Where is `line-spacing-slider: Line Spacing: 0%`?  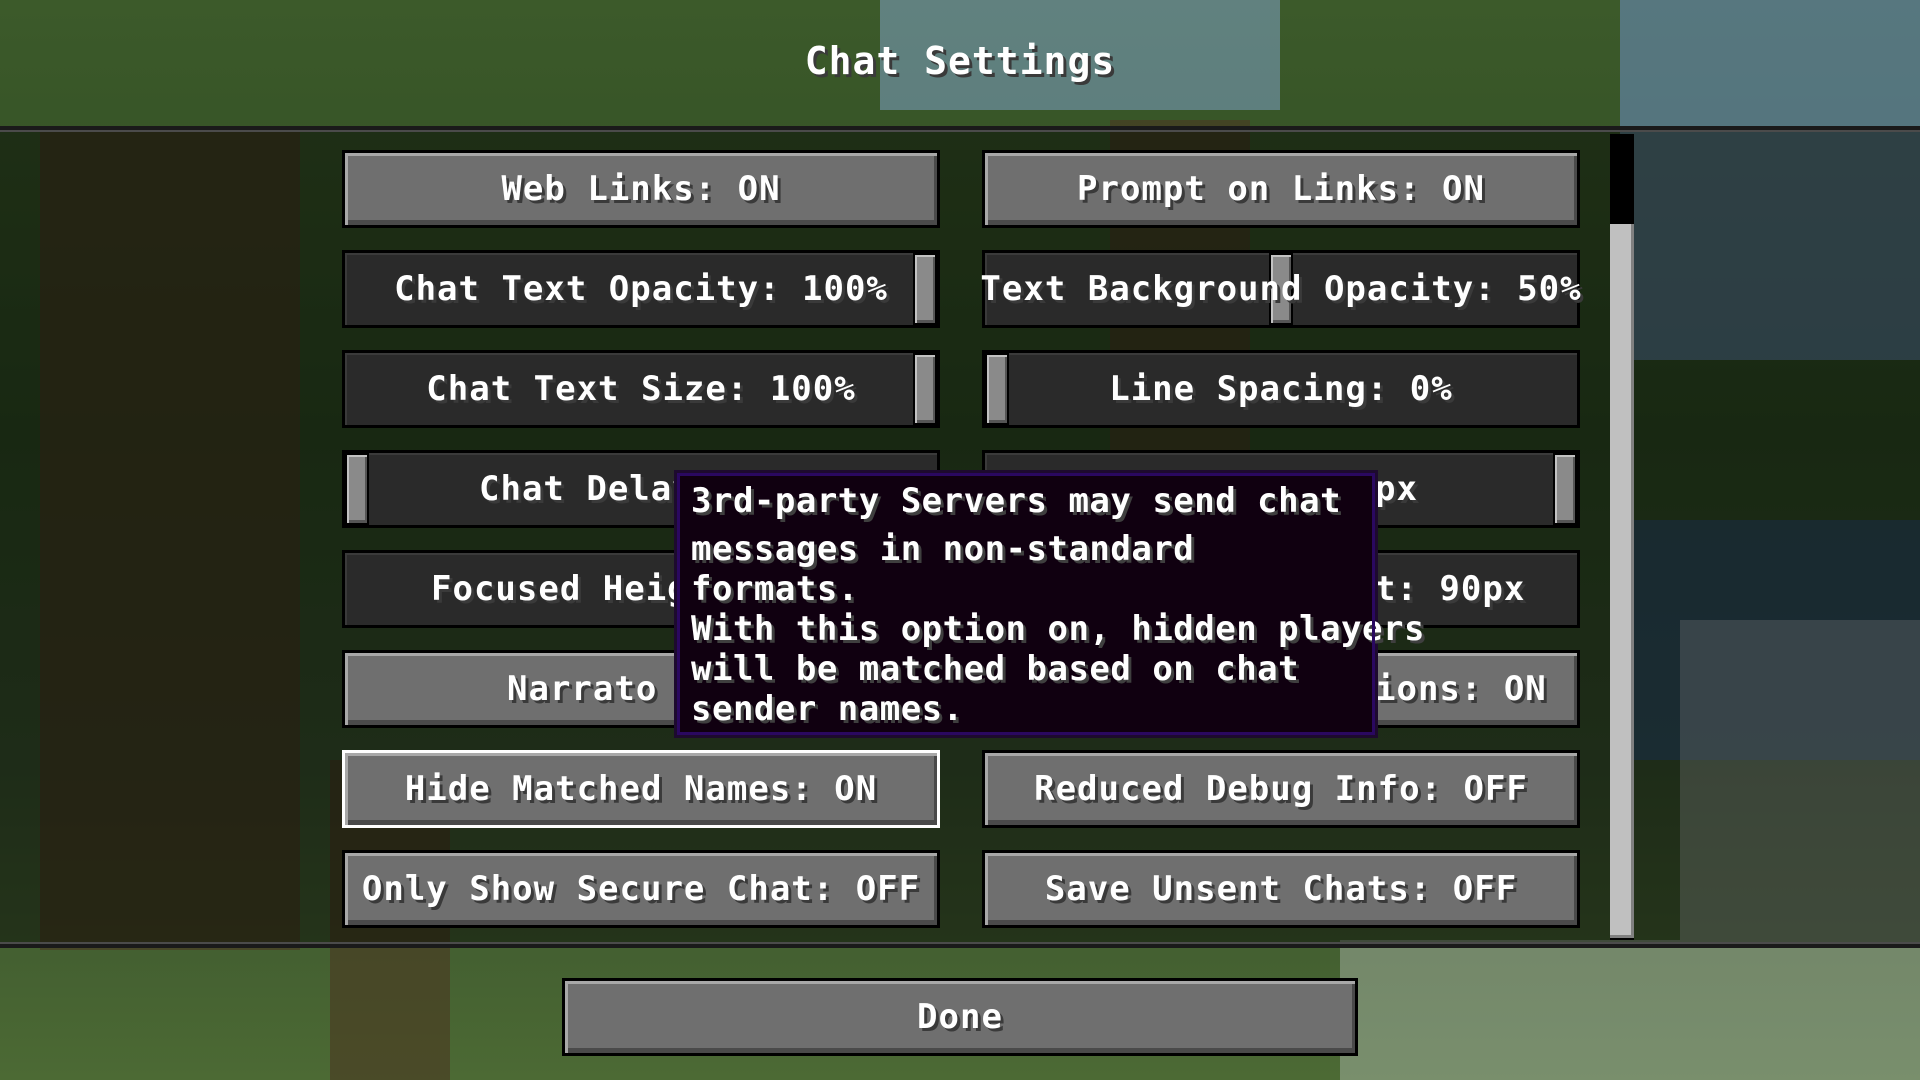
line-spacing-slider: Line Spacing: 0% is located at coordinates (1281, 389).